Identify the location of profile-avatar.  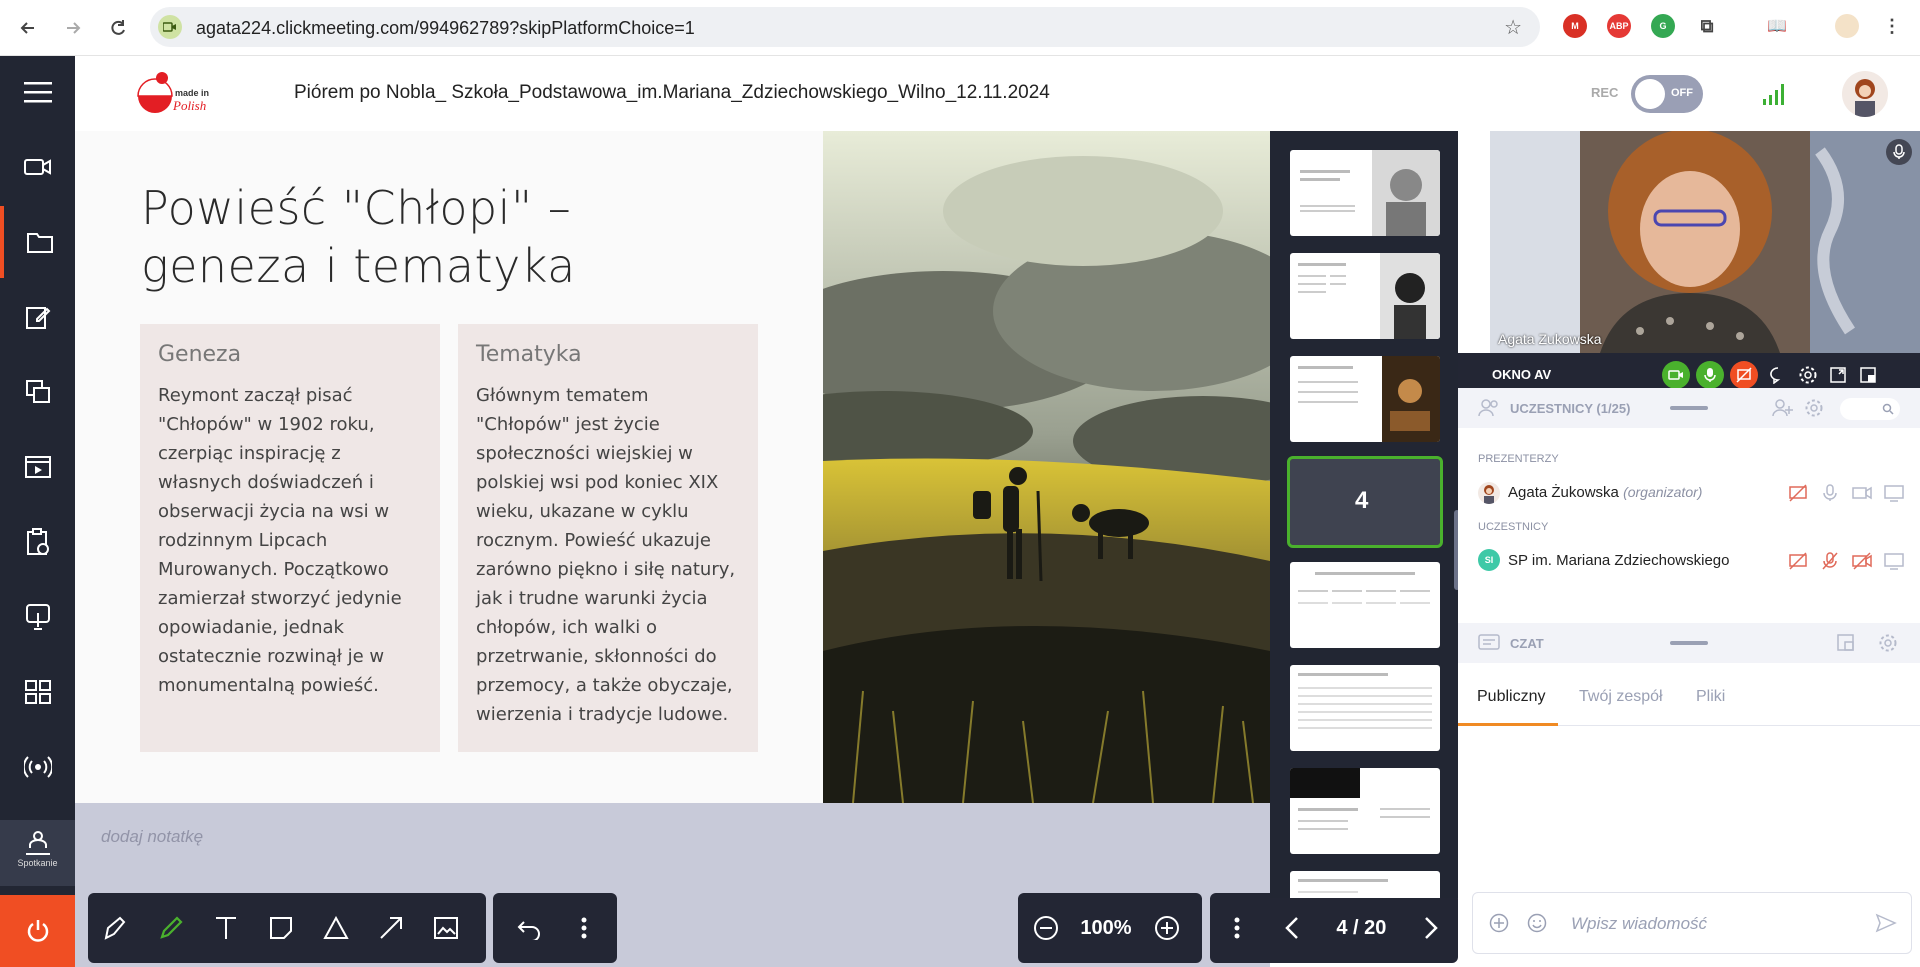
(1847, 26).